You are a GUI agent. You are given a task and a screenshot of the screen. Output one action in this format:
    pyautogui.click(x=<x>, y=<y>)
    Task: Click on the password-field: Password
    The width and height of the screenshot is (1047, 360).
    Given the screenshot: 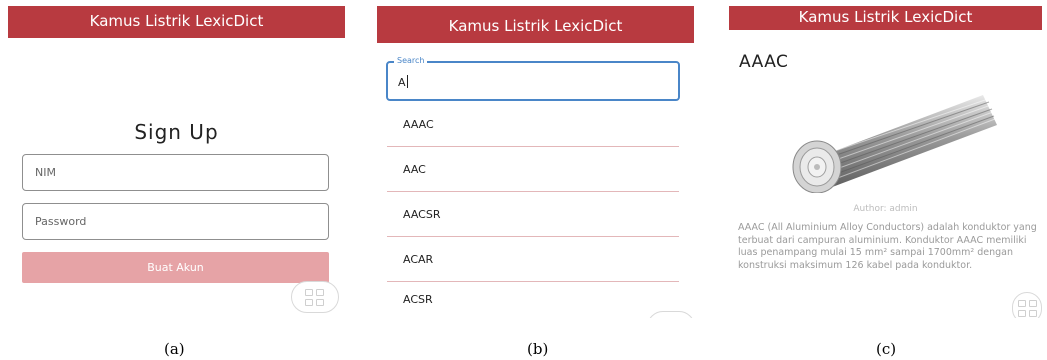 What is the action you would take?
    pyautogui.click(x=175, y=221)
    